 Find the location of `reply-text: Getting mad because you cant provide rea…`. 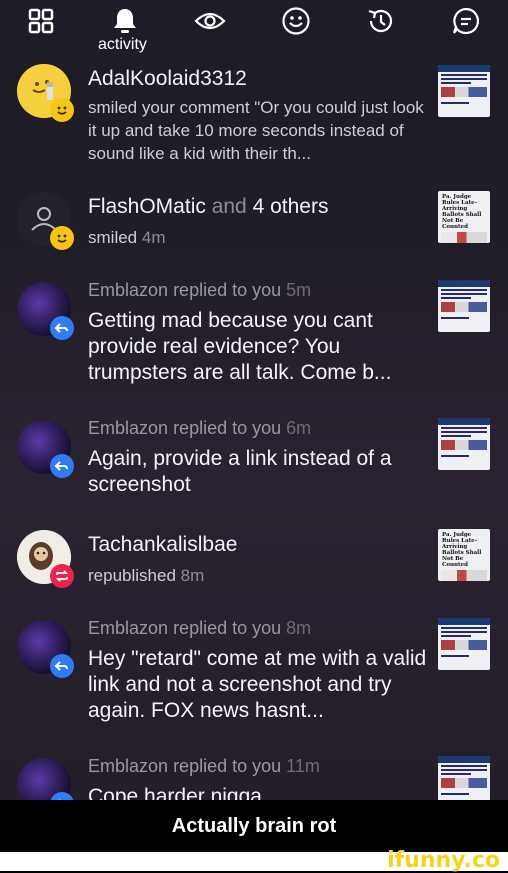

reply-text: Getting mad because you cant provide rea… is located at coordinates (240, 346).